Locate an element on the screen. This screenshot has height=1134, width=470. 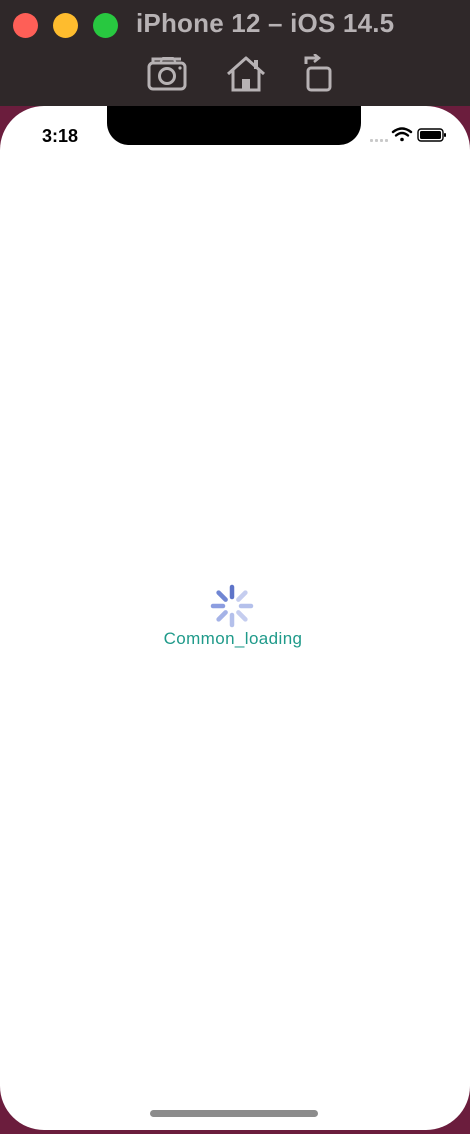
home-icon is located at coordinates (246, 74).